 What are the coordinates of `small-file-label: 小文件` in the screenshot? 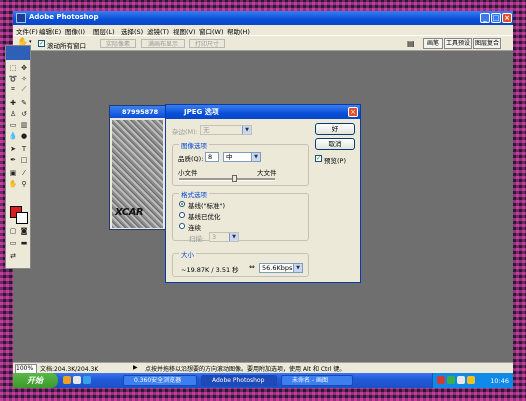 It's located at (188, 173).